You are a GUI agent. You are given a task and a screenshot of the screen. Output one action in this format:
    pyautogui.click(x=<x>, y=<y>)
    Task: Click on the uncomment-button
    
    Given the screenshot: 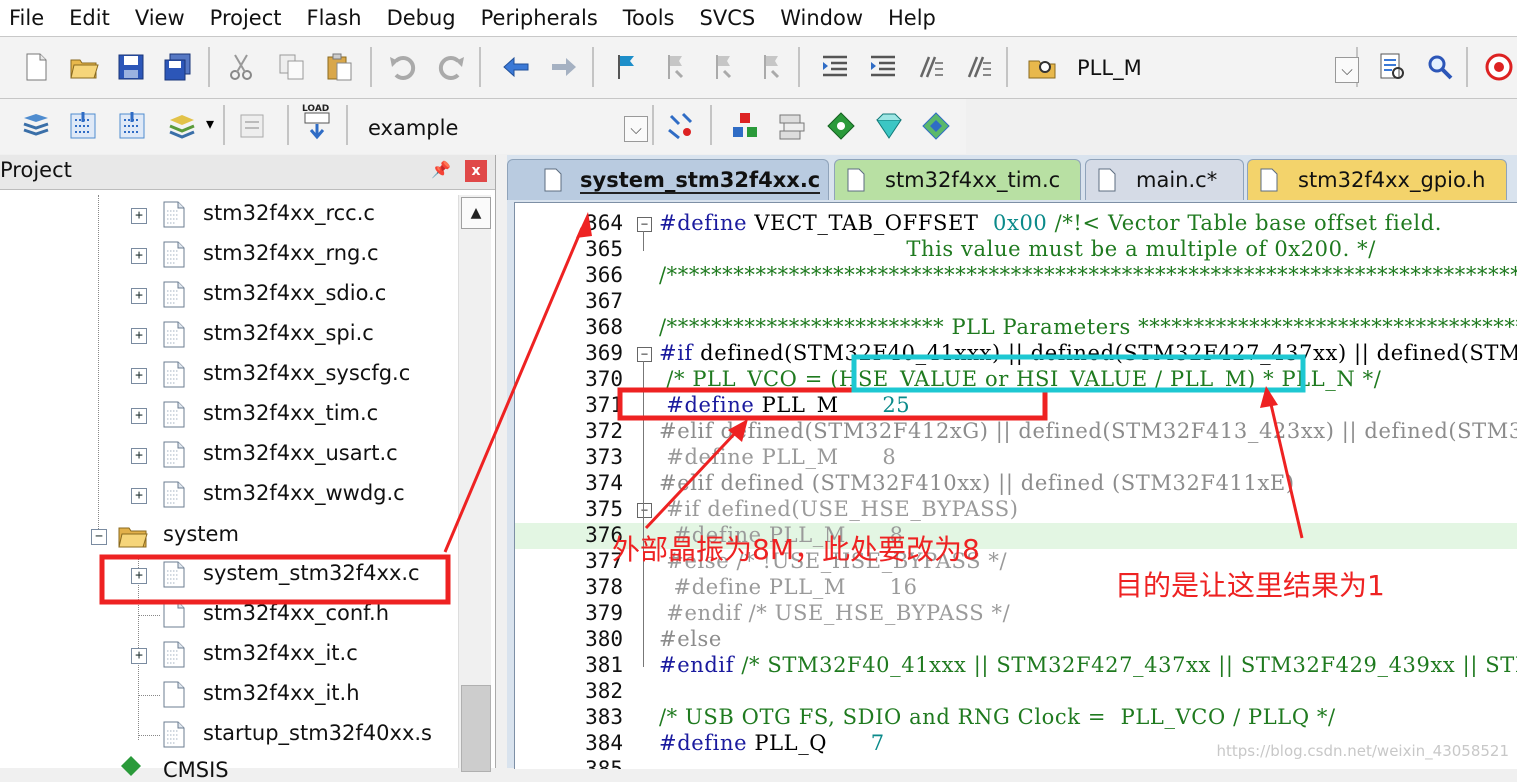 What is the action you would take?
    pyautogui.click(x=979, y=67)
    